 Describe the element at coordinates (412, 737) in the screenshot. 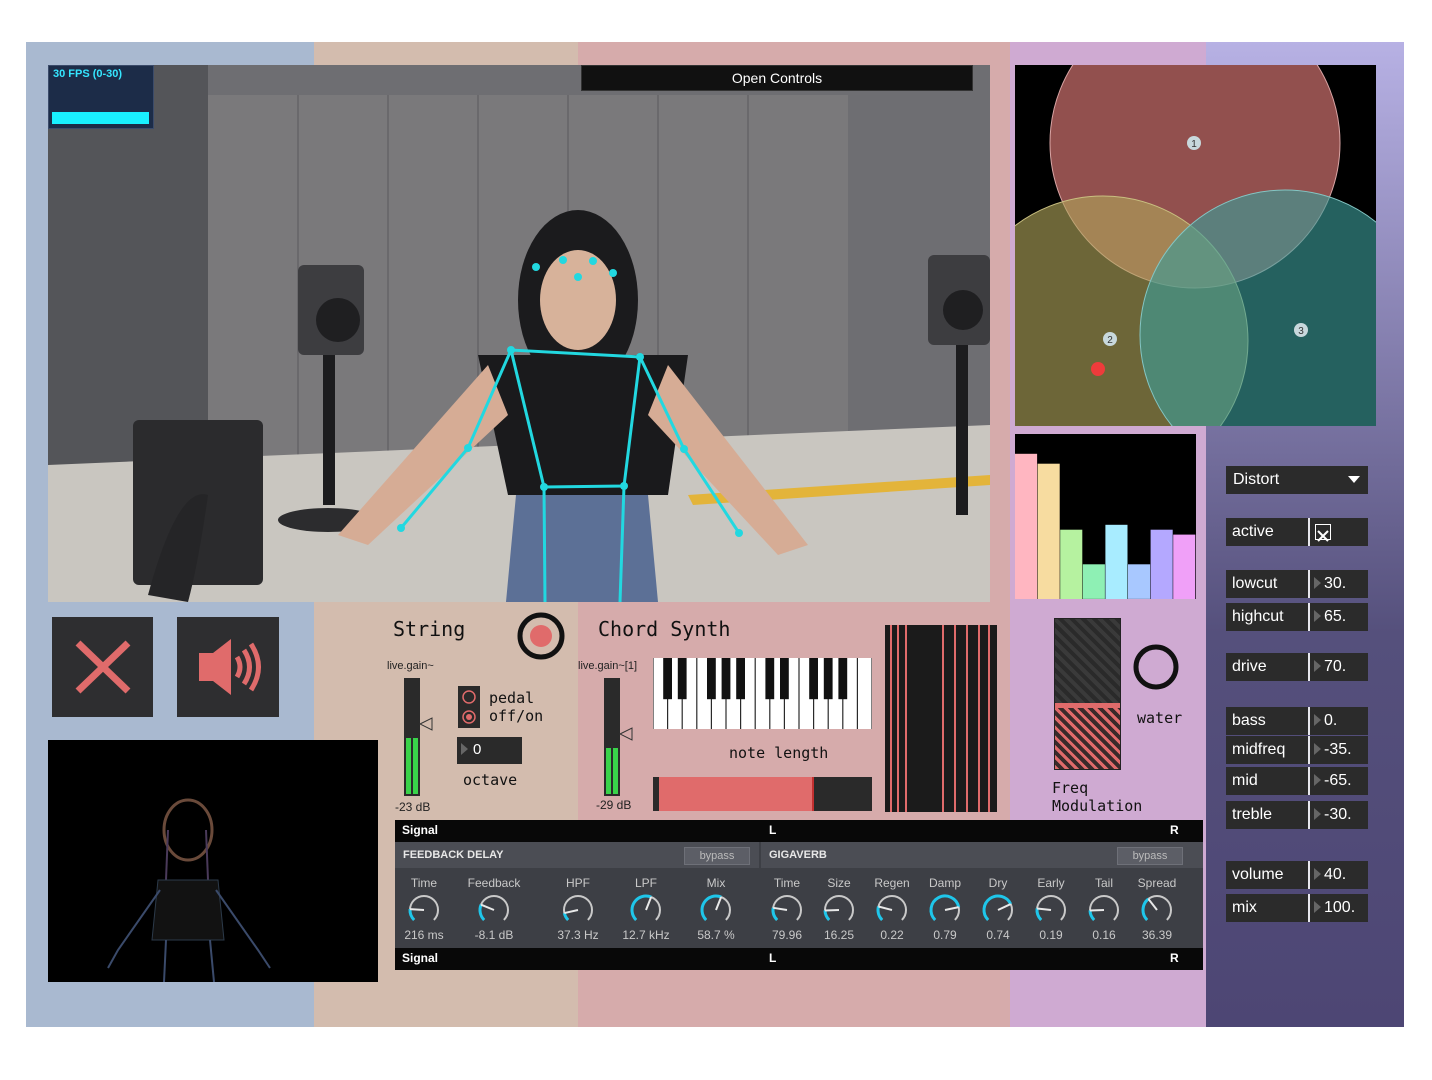

I see `string-gain-meter` at that location.